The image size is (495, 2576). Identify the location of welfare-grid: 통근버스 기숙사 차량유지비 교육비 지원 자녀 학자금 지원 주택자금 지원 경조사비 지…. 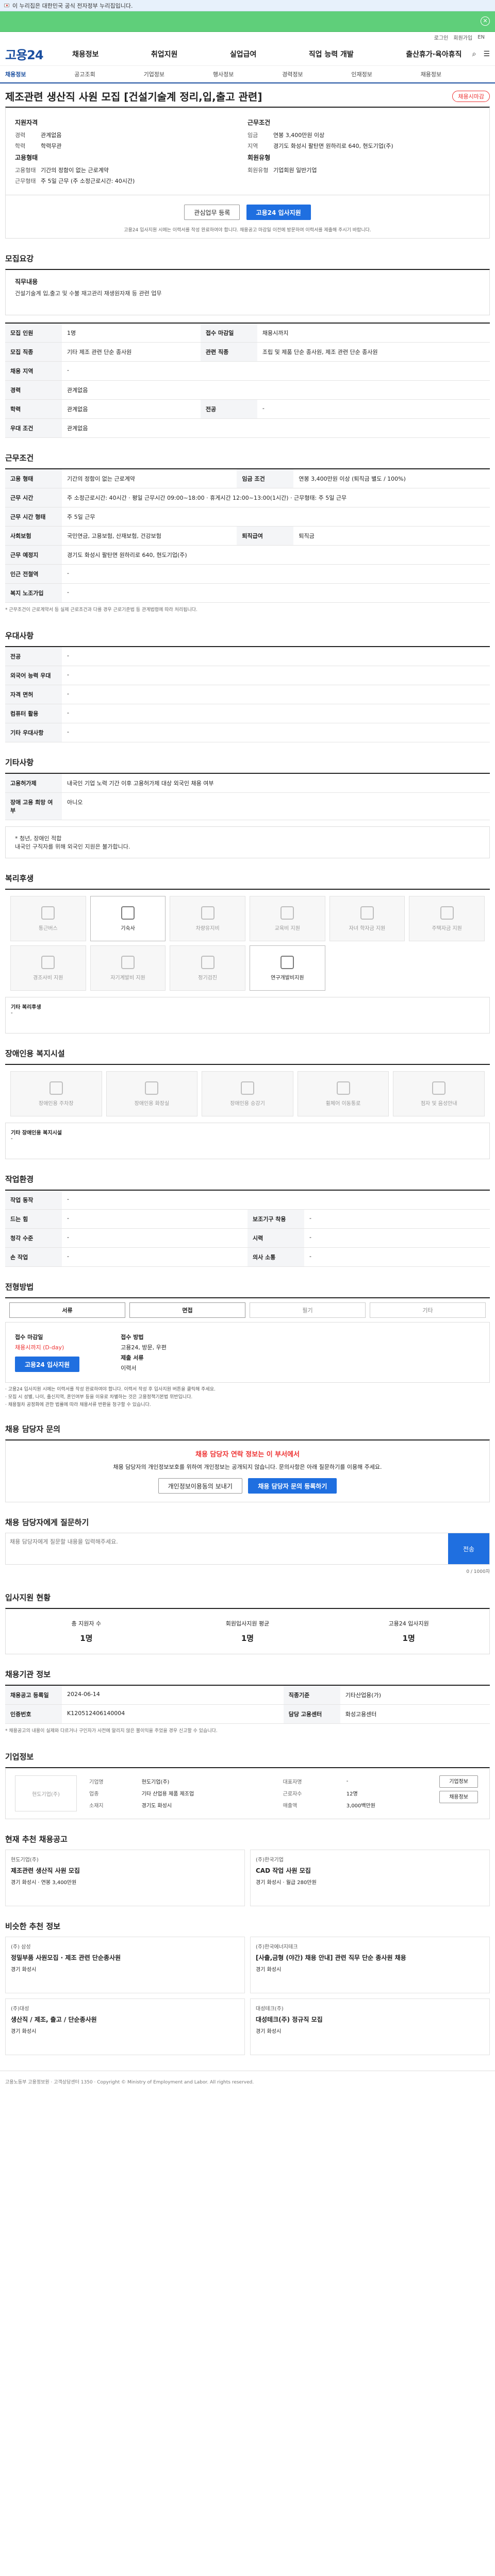
(247, 943).